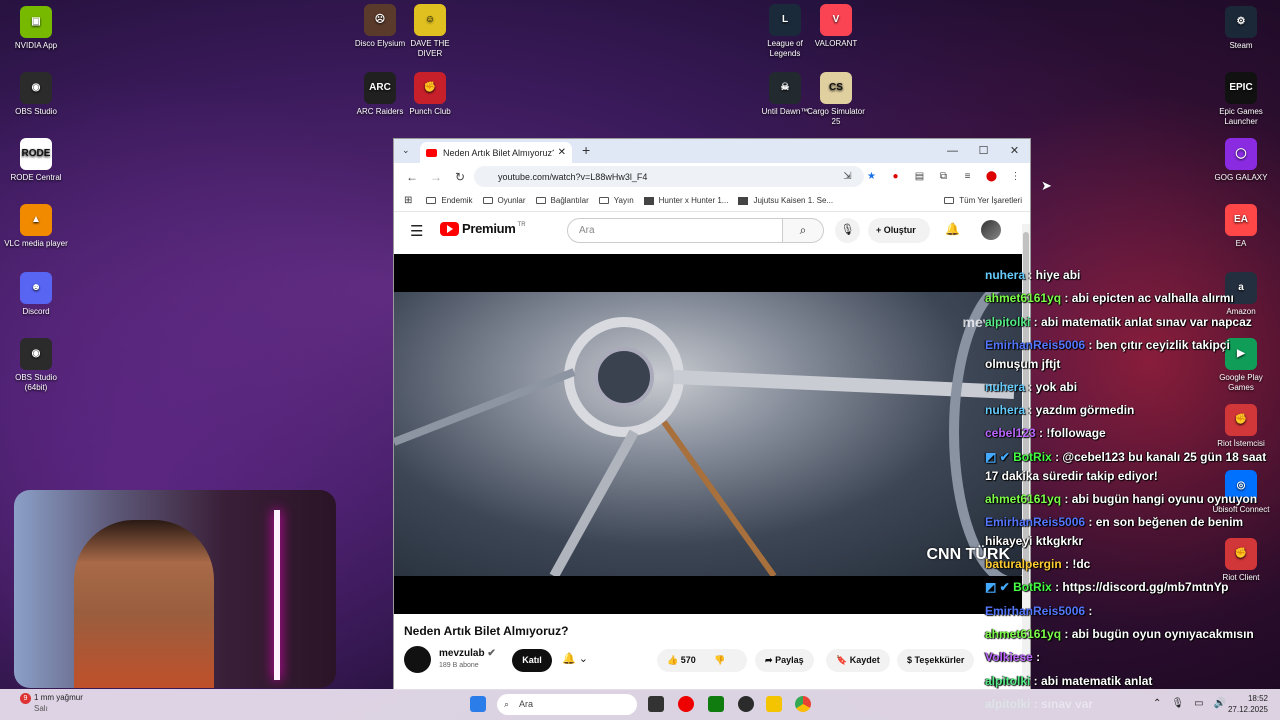  I want to click on desktop-icon-label: Cargo Simulator 25, so click(836, 116).